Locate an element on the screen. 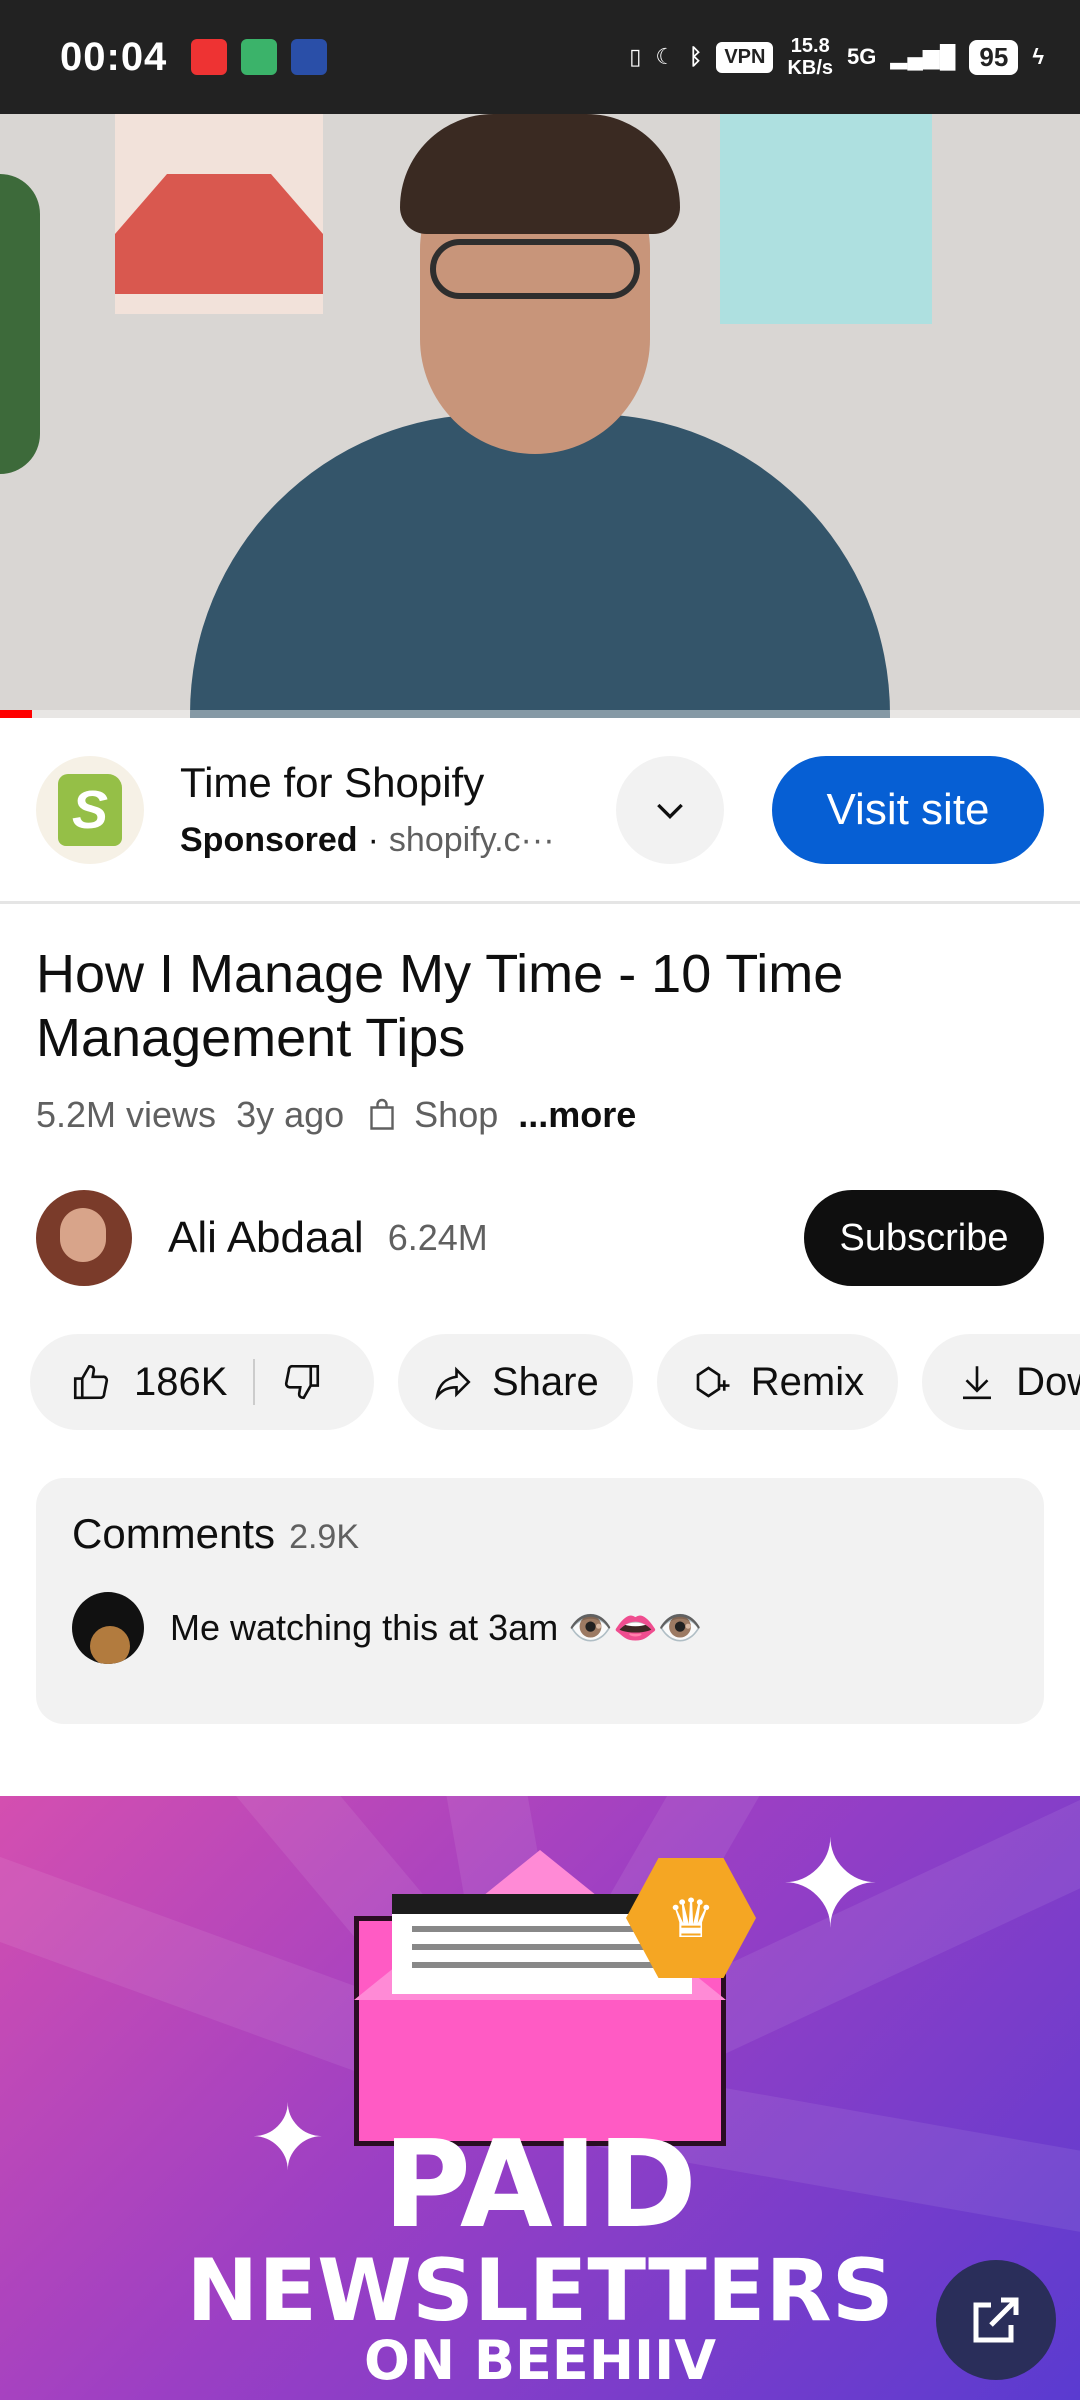  visit-site-button: Visit site is located at coordinates (908, 809).